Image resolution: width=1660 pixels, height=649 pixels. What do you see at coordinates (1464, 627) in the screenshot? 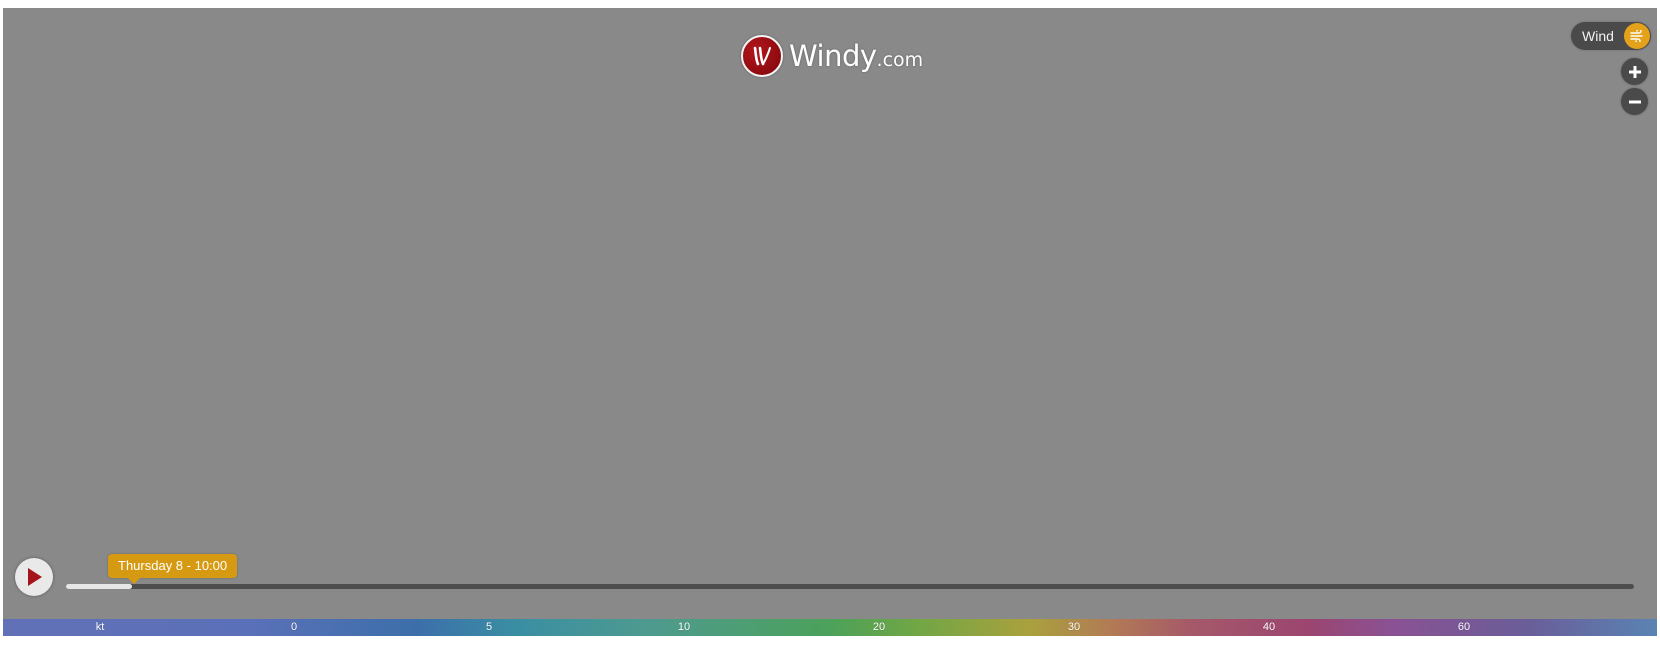
I see `legend-tick: 60` at bounding box center [1464, 627].